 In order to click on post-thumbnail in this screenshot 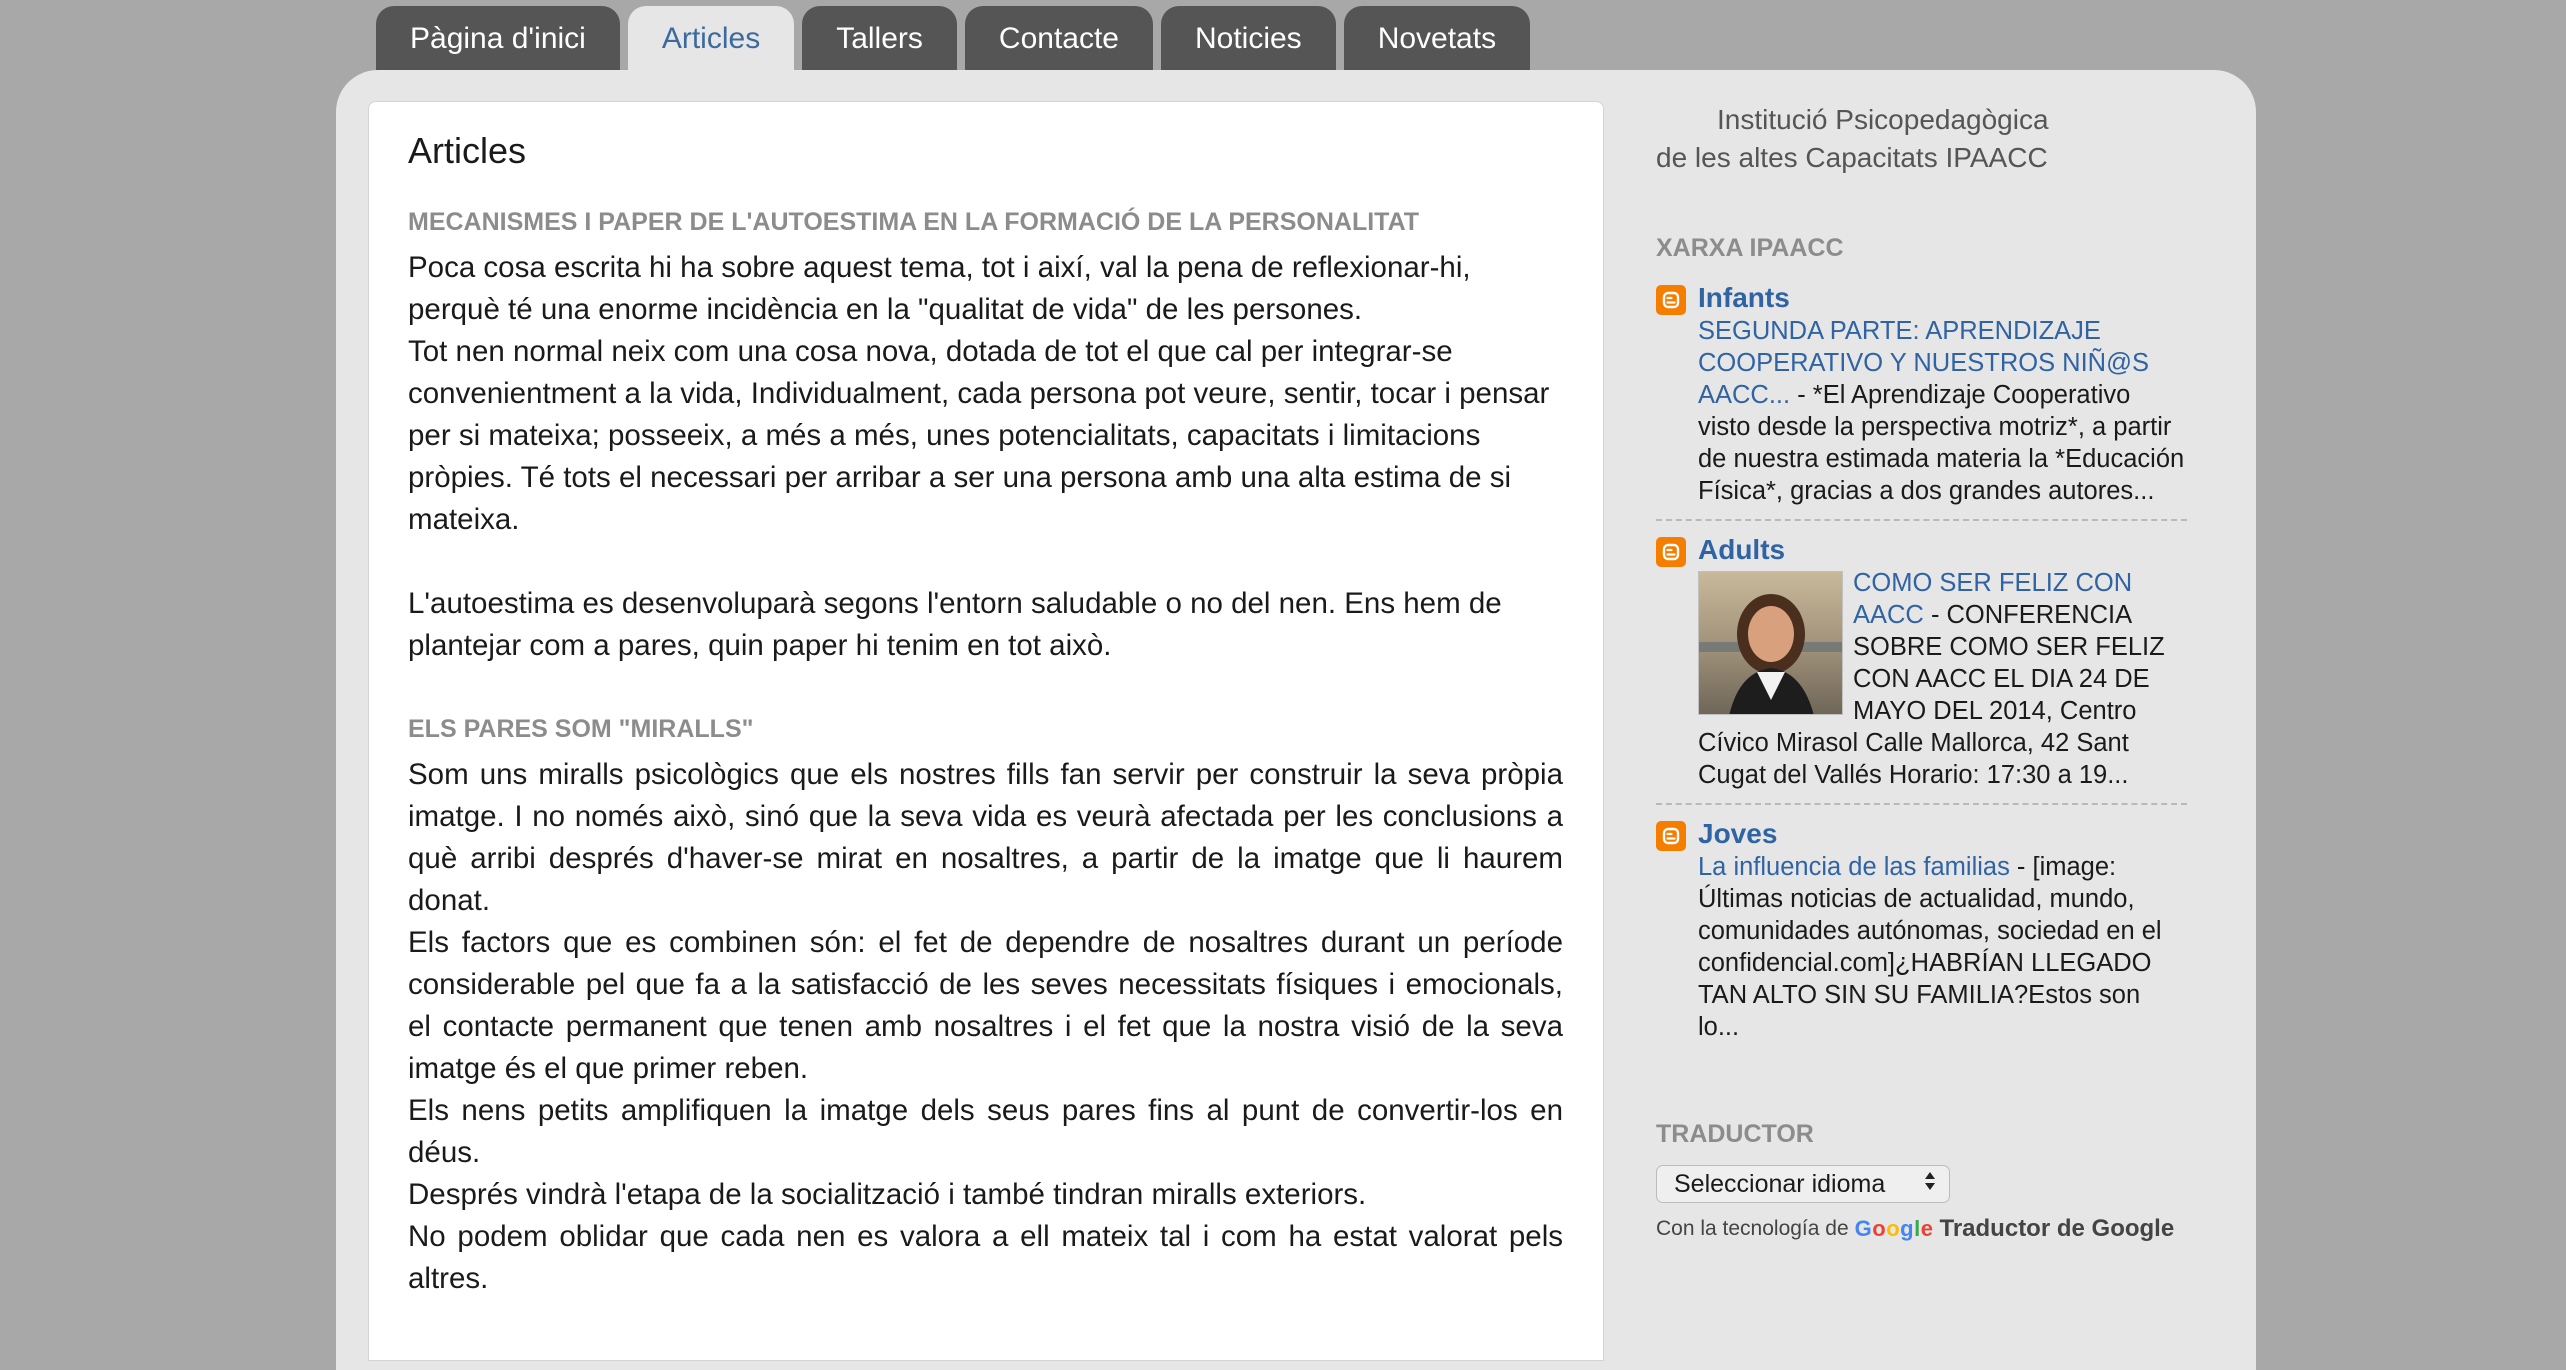, I will do `click(1770, 643)`.